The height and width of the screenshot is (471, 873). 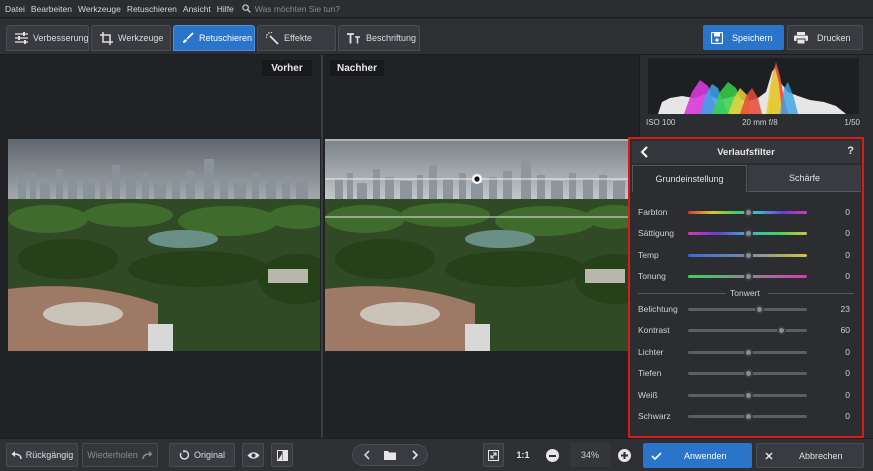 What do you see at coordinates (353, 37) in the screenshot?
I see `text-icon` at bounding box center [353, 37].